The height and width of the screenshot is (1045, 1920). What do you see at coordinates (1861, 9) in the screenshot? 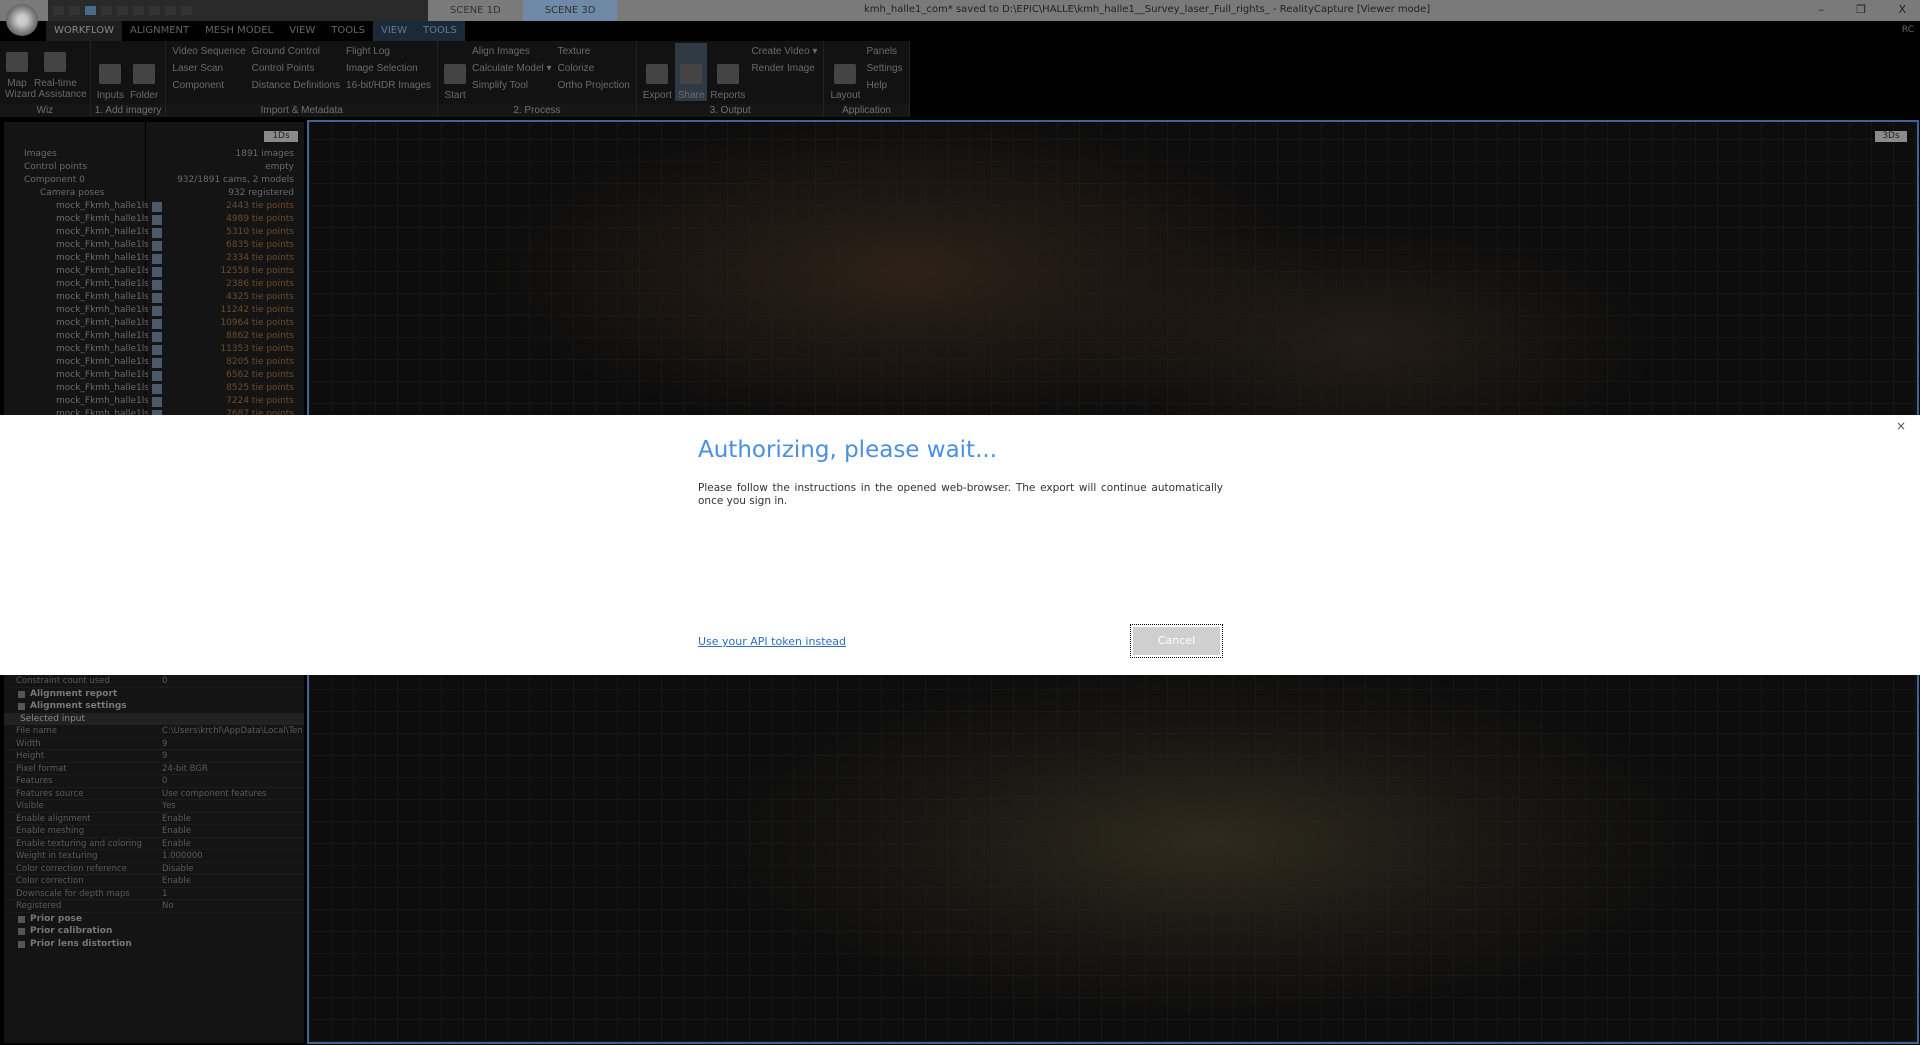
I see `restore-button: ❐` at bounding box center [1861, 9].